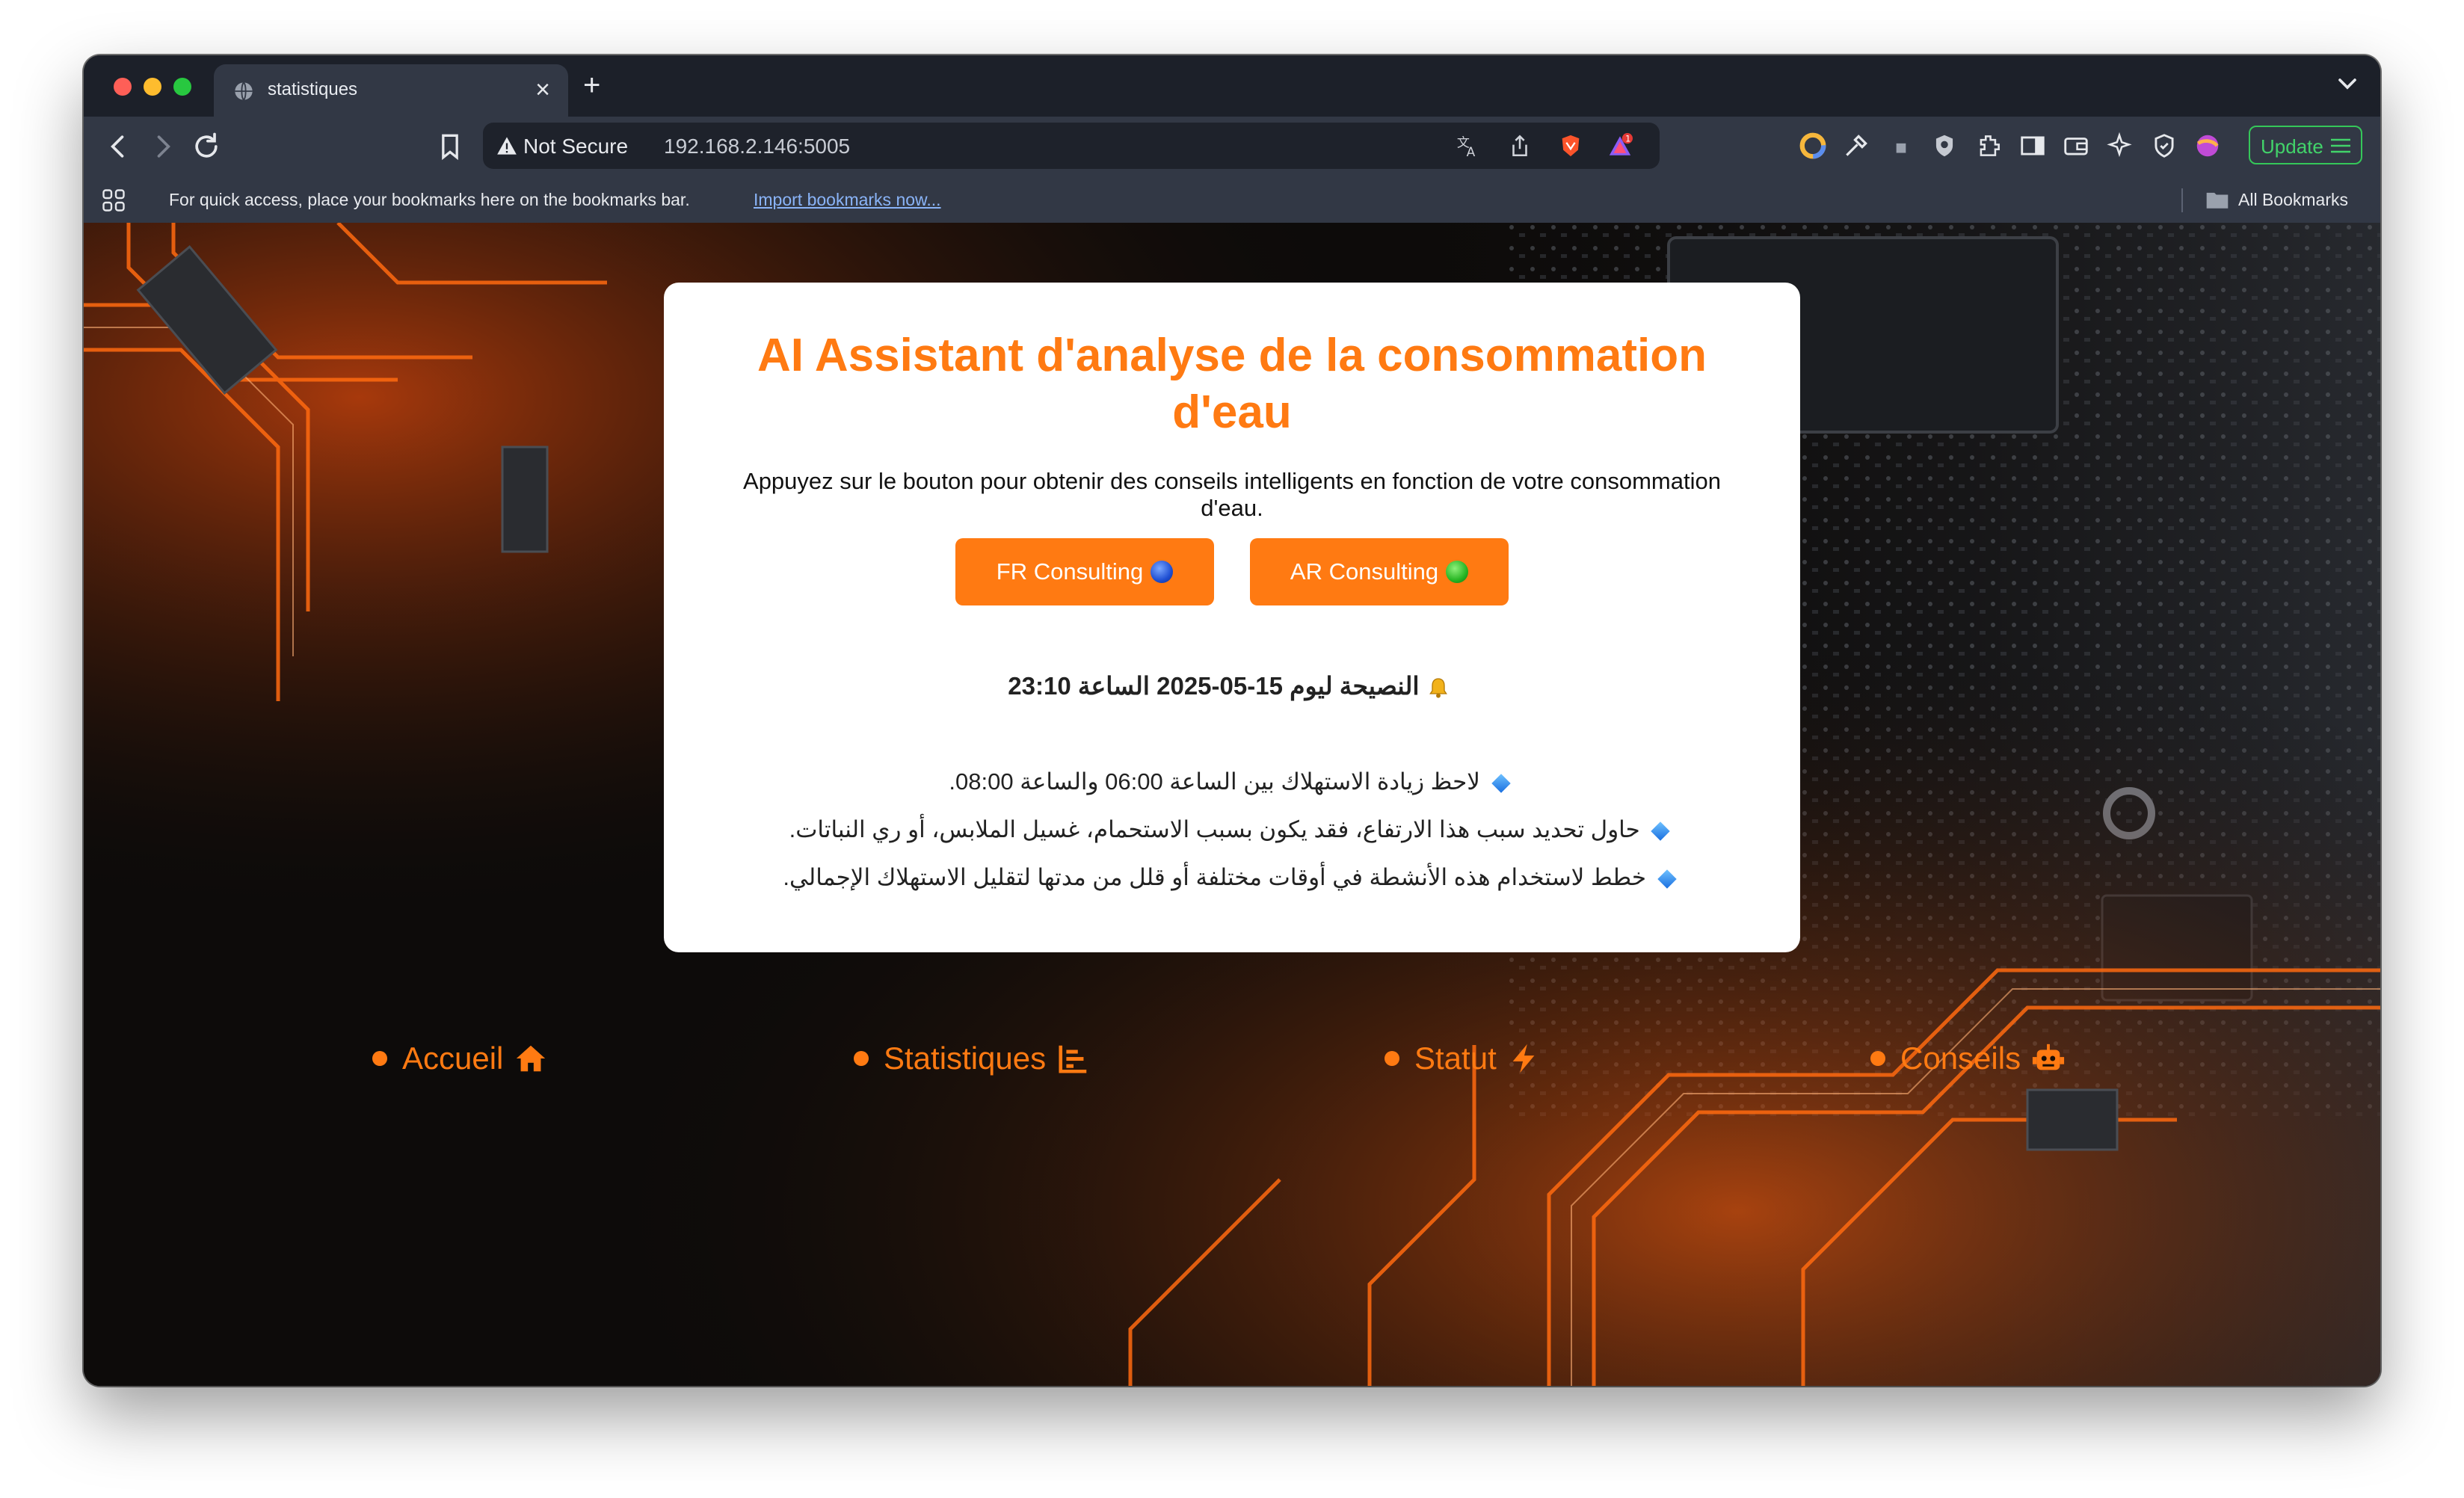 Image resolution: width=2464 pixels, height=1498 pixels. I want to click on shield-extension-icon, so click(1944, 146).